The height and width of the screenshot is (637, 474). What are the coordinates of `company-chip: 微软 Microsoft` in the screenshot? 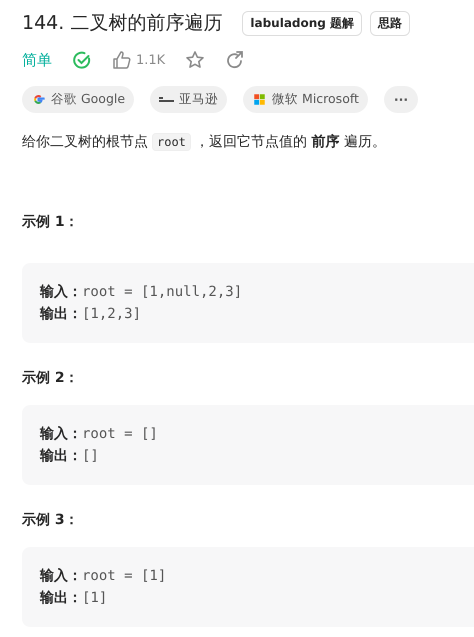 It's located at (305, 99).